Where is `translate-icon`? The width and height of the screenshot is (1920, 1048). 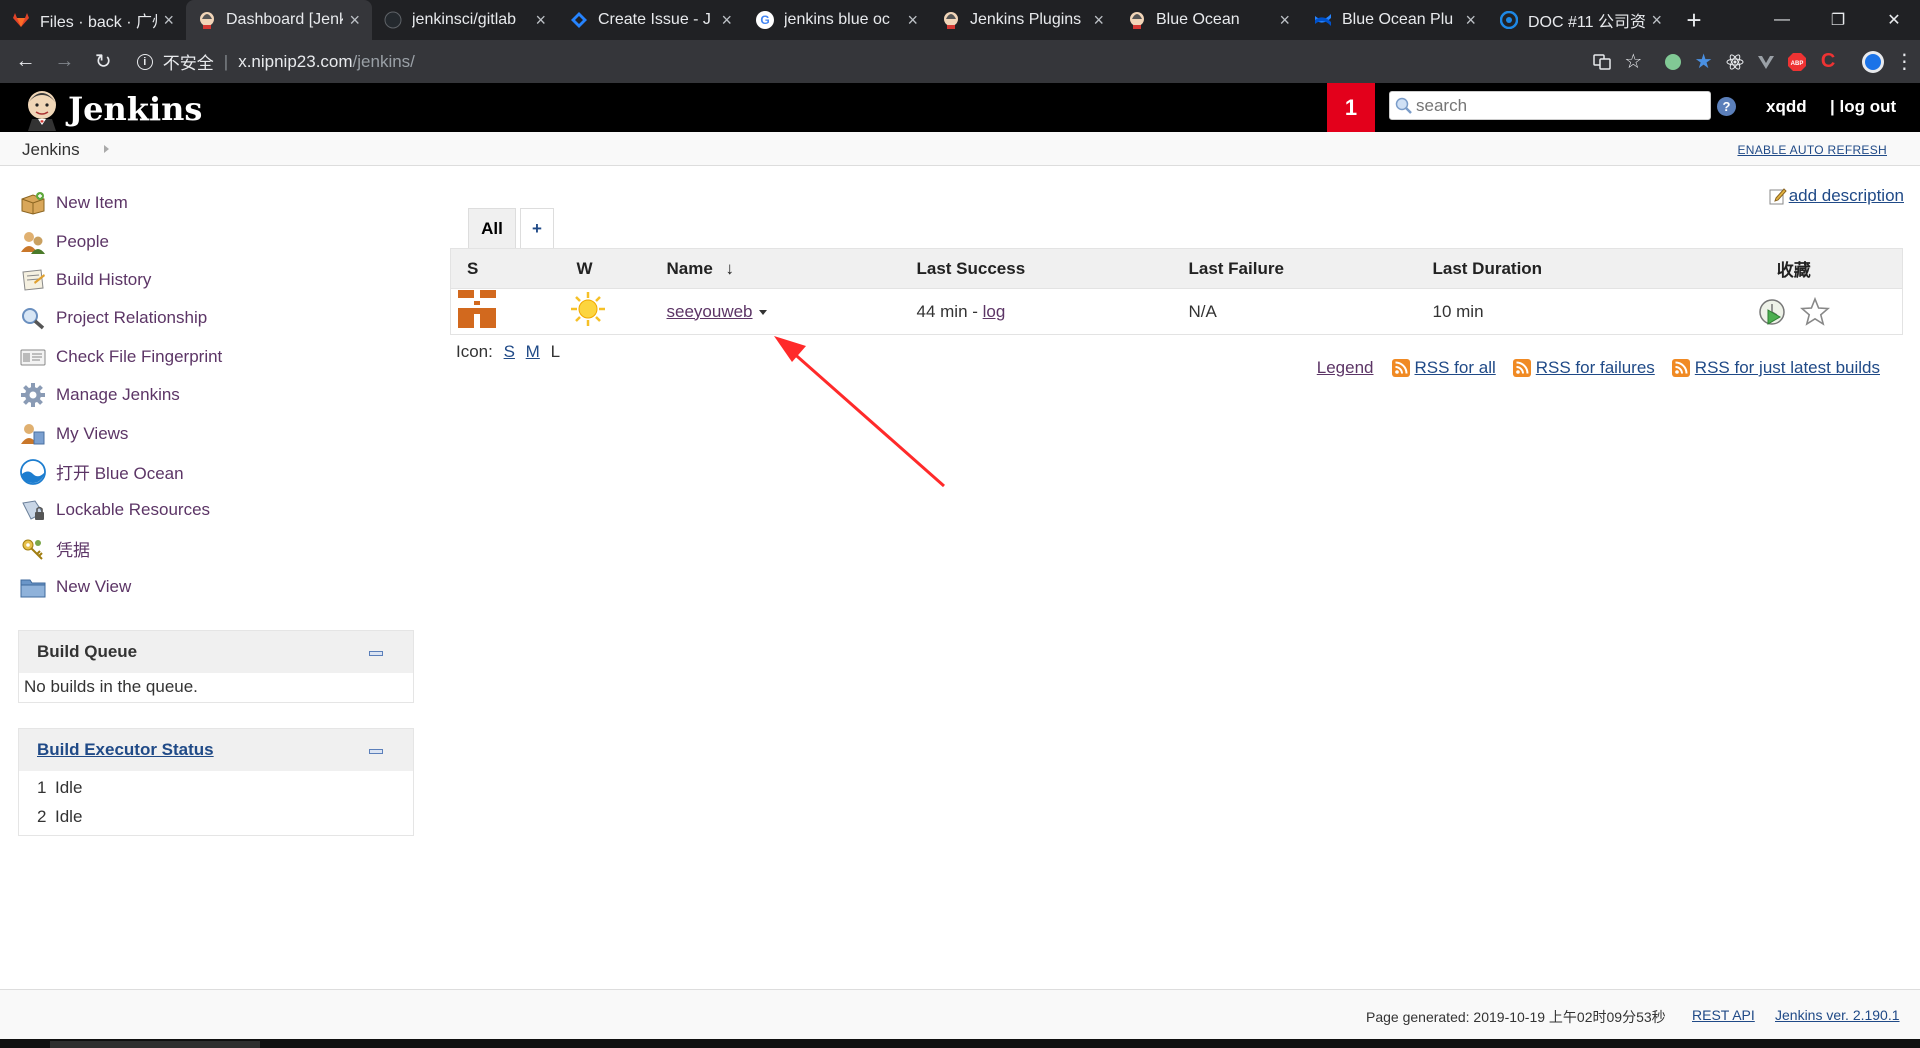
translate-icon is located at coordinates (1602, 62).